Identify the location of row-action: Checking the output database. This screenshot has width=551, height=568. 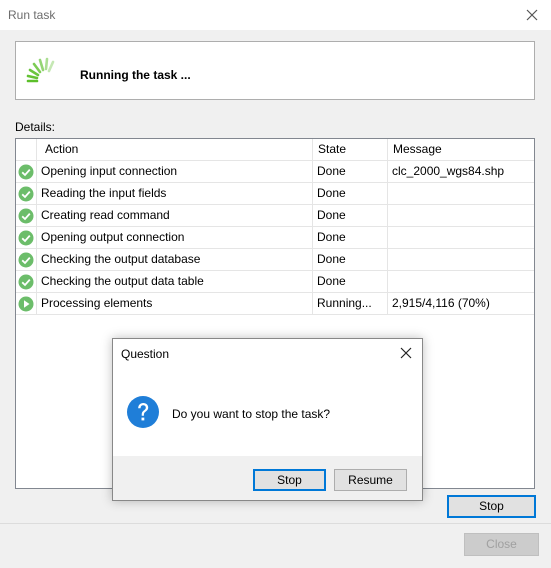
(175, 259).